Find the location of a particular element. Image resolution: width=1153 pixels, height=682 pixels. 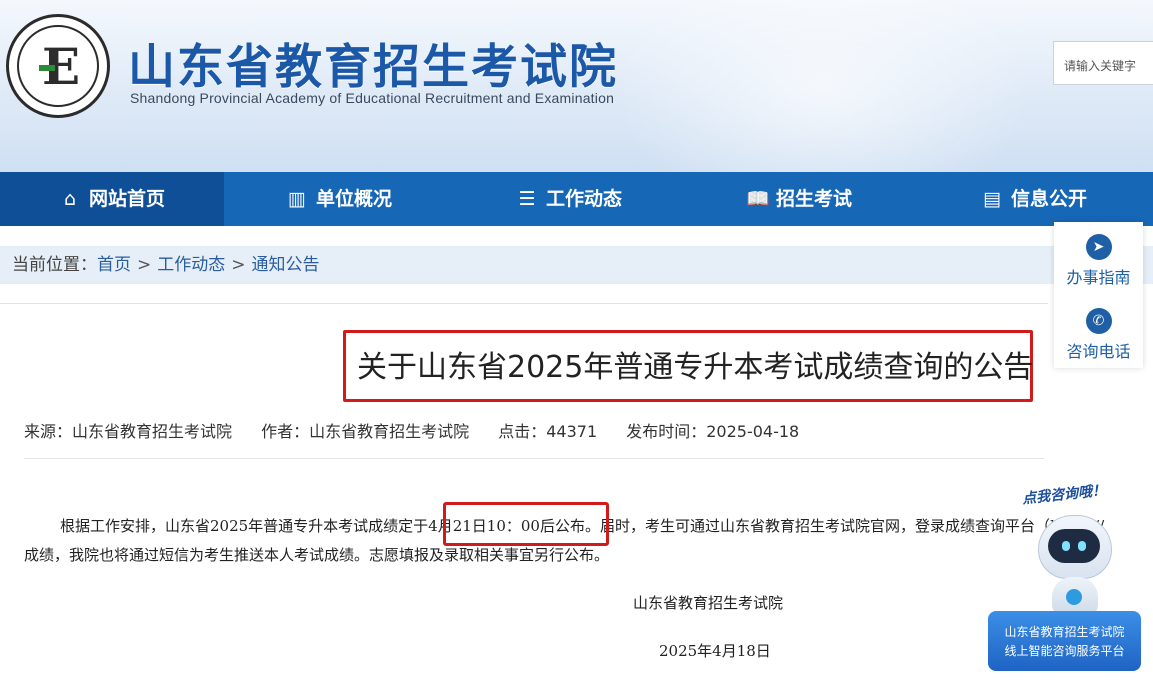

breadcrumb-notices: 通知公告 is located at coordinates (286, 265).